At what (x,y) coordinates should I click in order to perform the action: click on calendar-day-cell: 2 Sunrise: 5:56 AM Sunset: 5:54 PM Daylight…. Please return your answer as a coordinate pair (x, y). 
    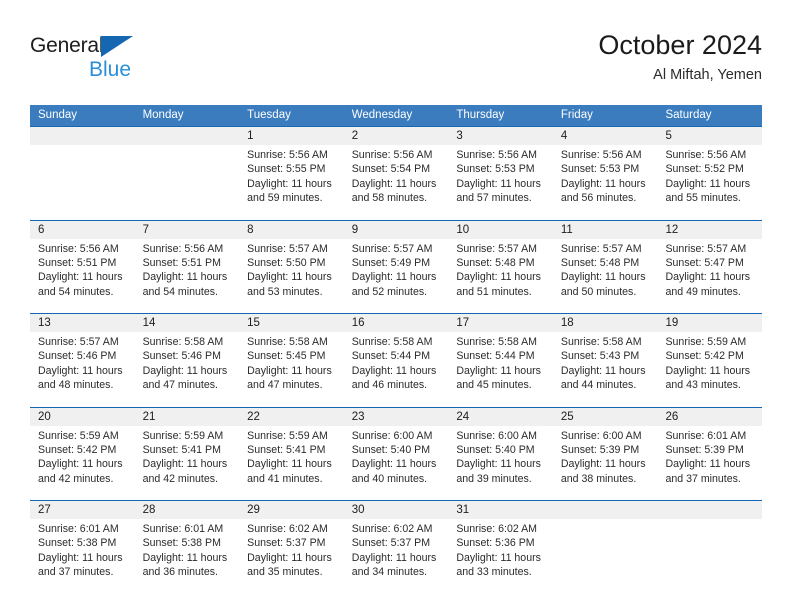
    Looking at the image, I should click on (396, 173).